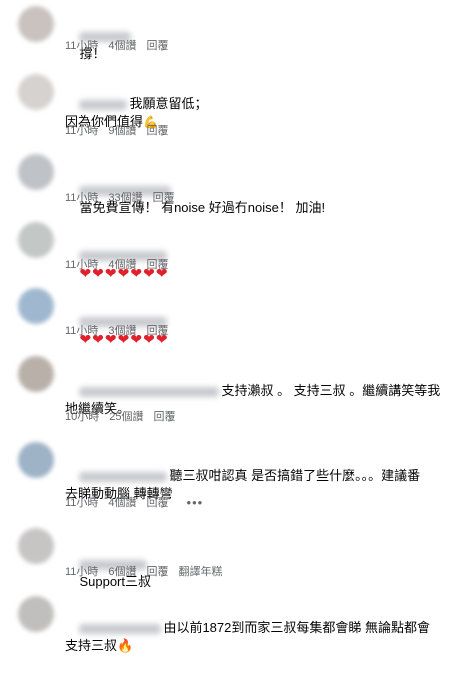 This screenshot has height=673, width=469. I want to click on translate-link: 翻譯年糕, so click(201, 571).